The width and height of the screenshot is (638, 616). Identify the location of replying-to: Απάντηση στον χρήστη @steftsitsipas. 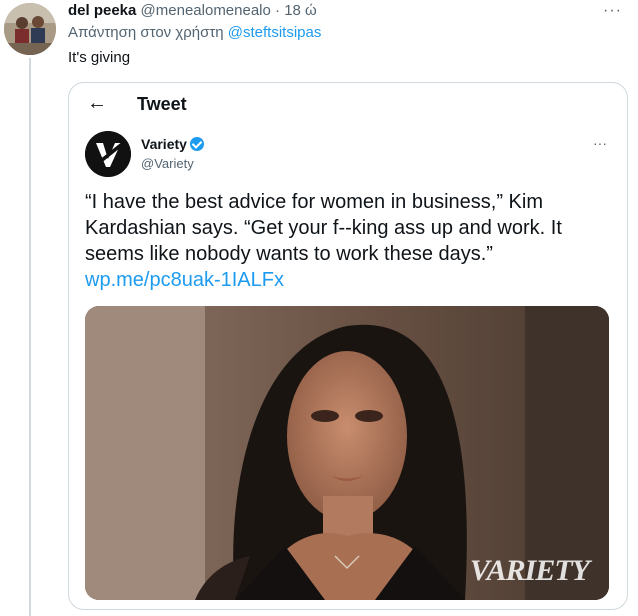
(194, 32).